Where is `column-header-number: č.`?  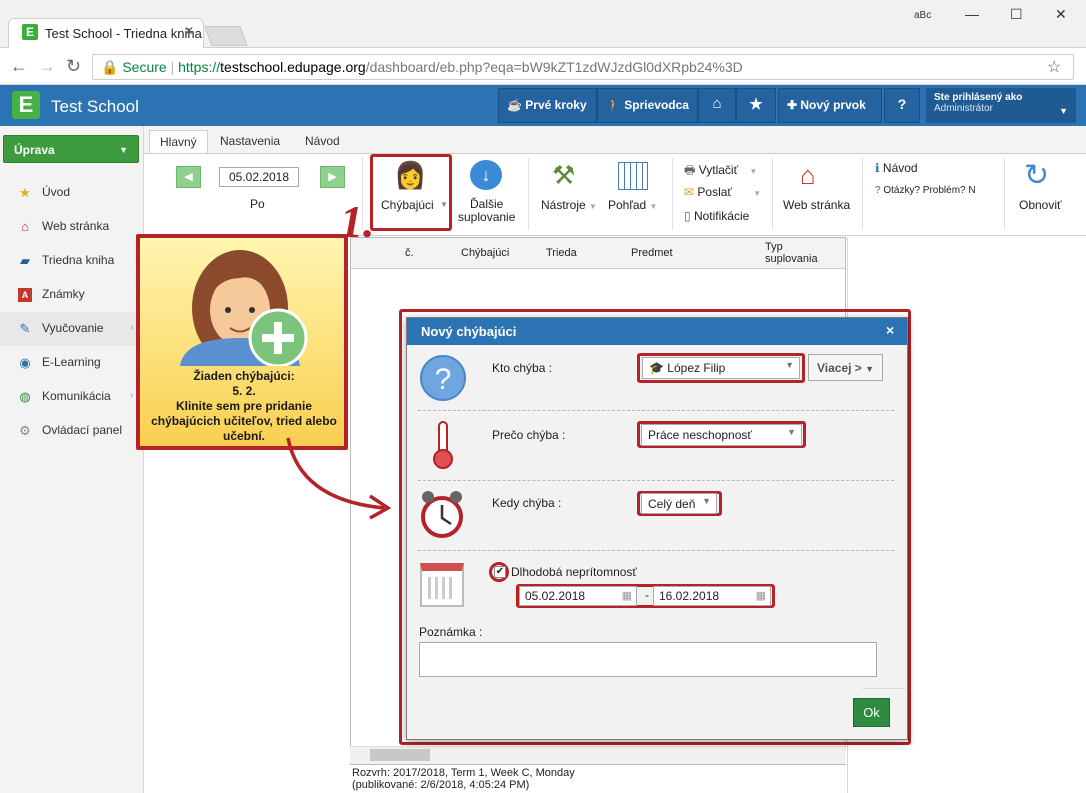
column-header-number: č. is located at coordinates (409, 253).